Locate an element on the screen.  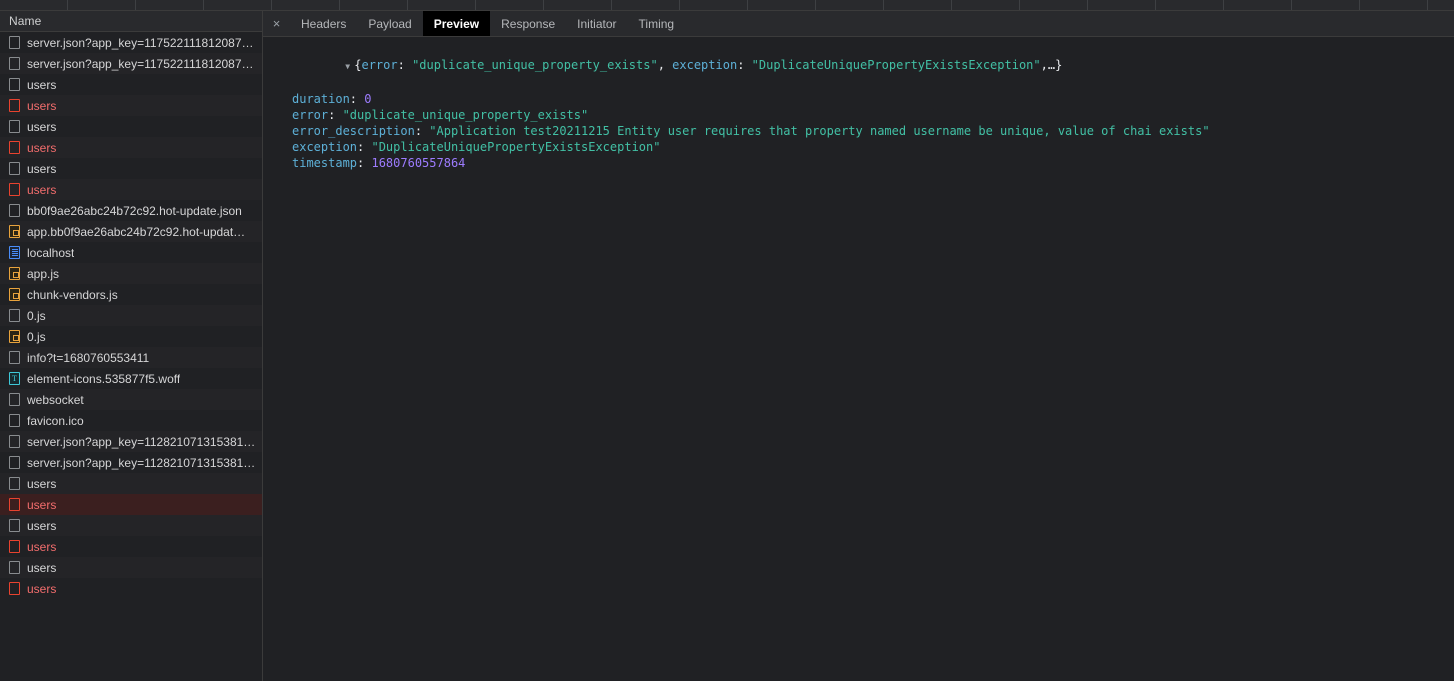
name-column-header: Name is located at coordinates (131, 21).